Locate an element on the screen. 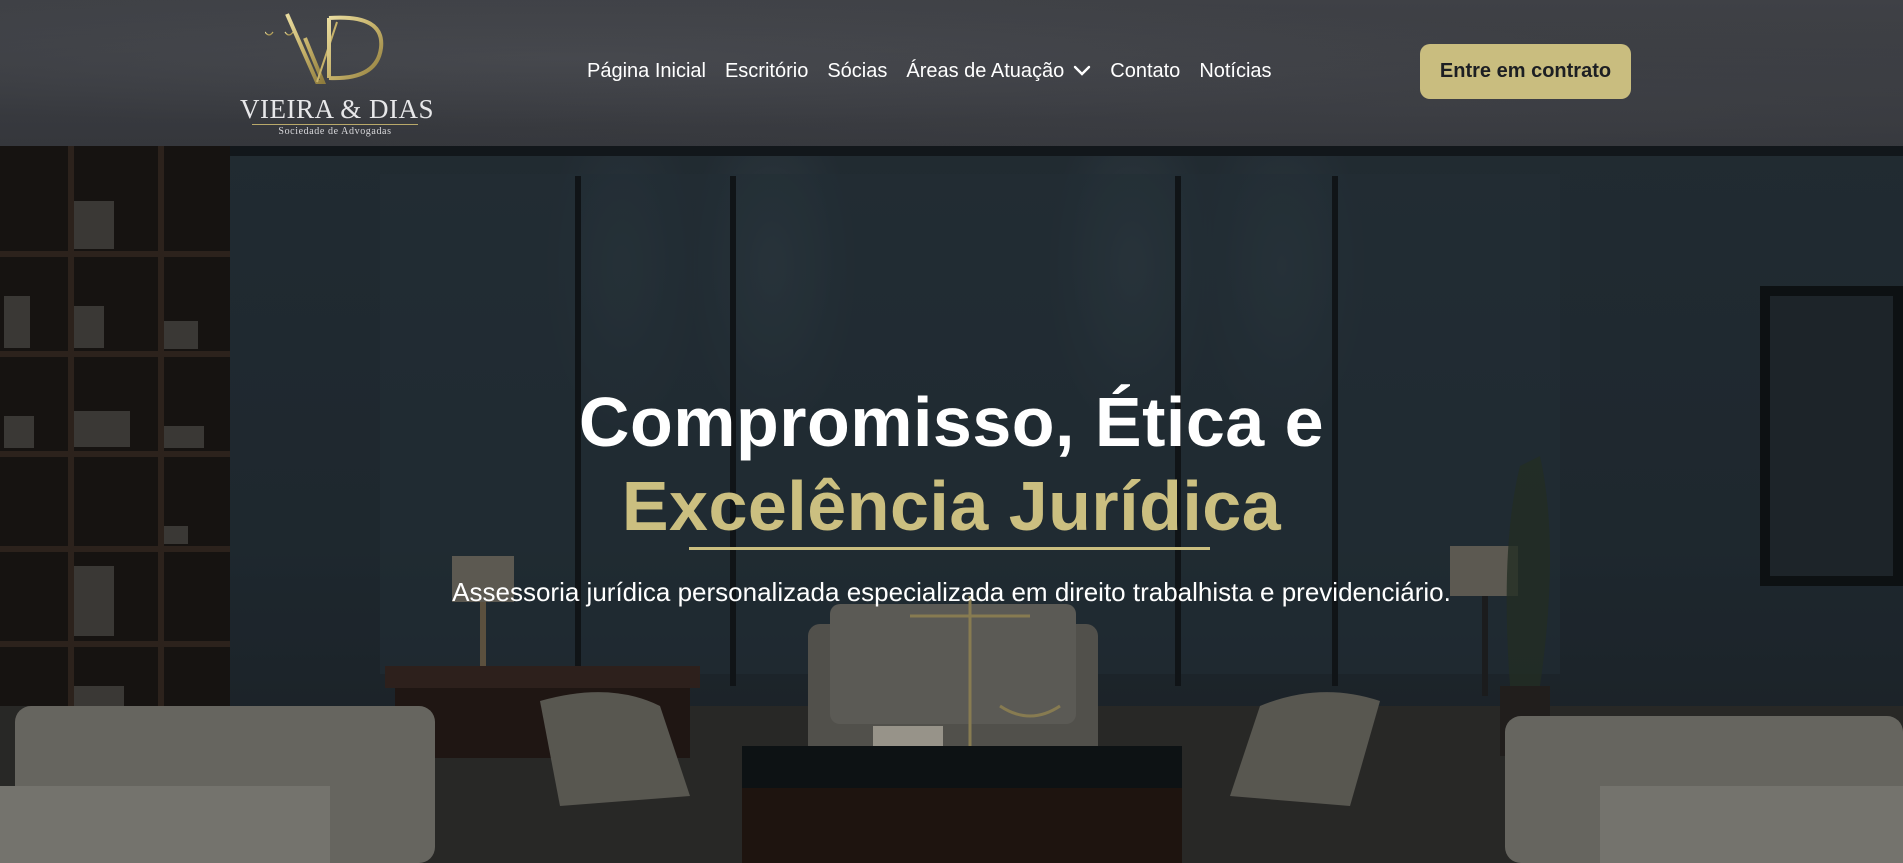 The image size is (1903, 863). hero-title-line2: Excelência Jurídica is located at coordinates (951, 506).